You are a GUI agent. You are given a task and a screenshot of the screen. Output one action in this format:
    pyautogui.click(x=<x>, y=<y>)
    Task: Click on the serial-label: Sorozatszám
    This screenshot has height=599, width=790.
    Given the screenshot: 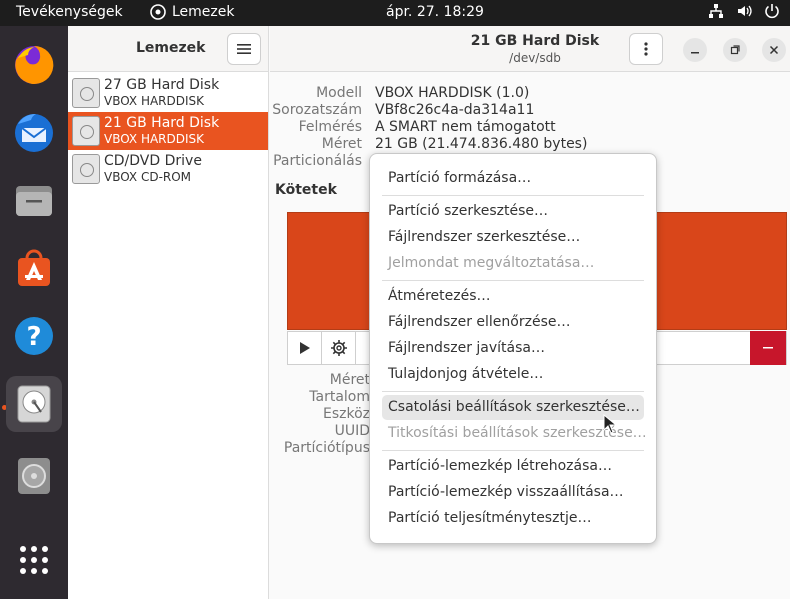 What is the action you would take?
    pyautogui.click(x=317, y=110)
    